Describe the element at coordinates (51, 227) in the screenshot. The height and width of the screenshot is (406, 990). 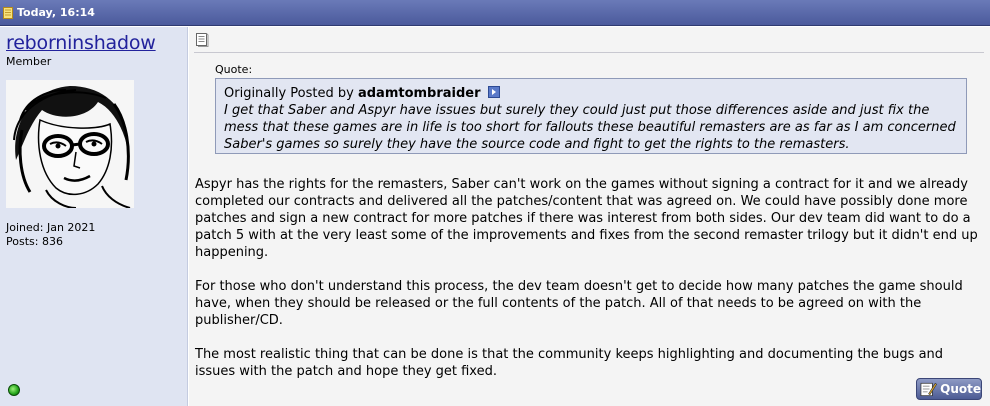
I see `joined-date: Joined: Jan 2021` at that location.